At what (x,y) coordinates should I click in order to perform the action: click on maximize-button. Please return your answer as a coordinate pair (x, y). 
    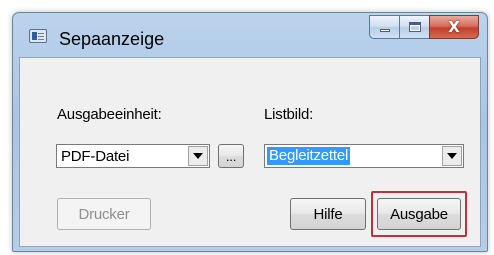
    Looking at the image, I should click on (414, 27).